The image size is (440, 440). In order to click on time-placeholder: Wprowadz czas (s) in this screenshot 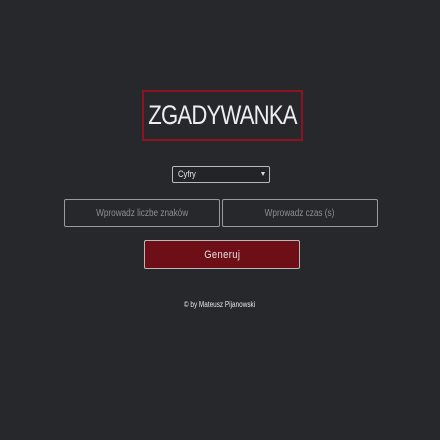, I will do `click(300, 213)`.